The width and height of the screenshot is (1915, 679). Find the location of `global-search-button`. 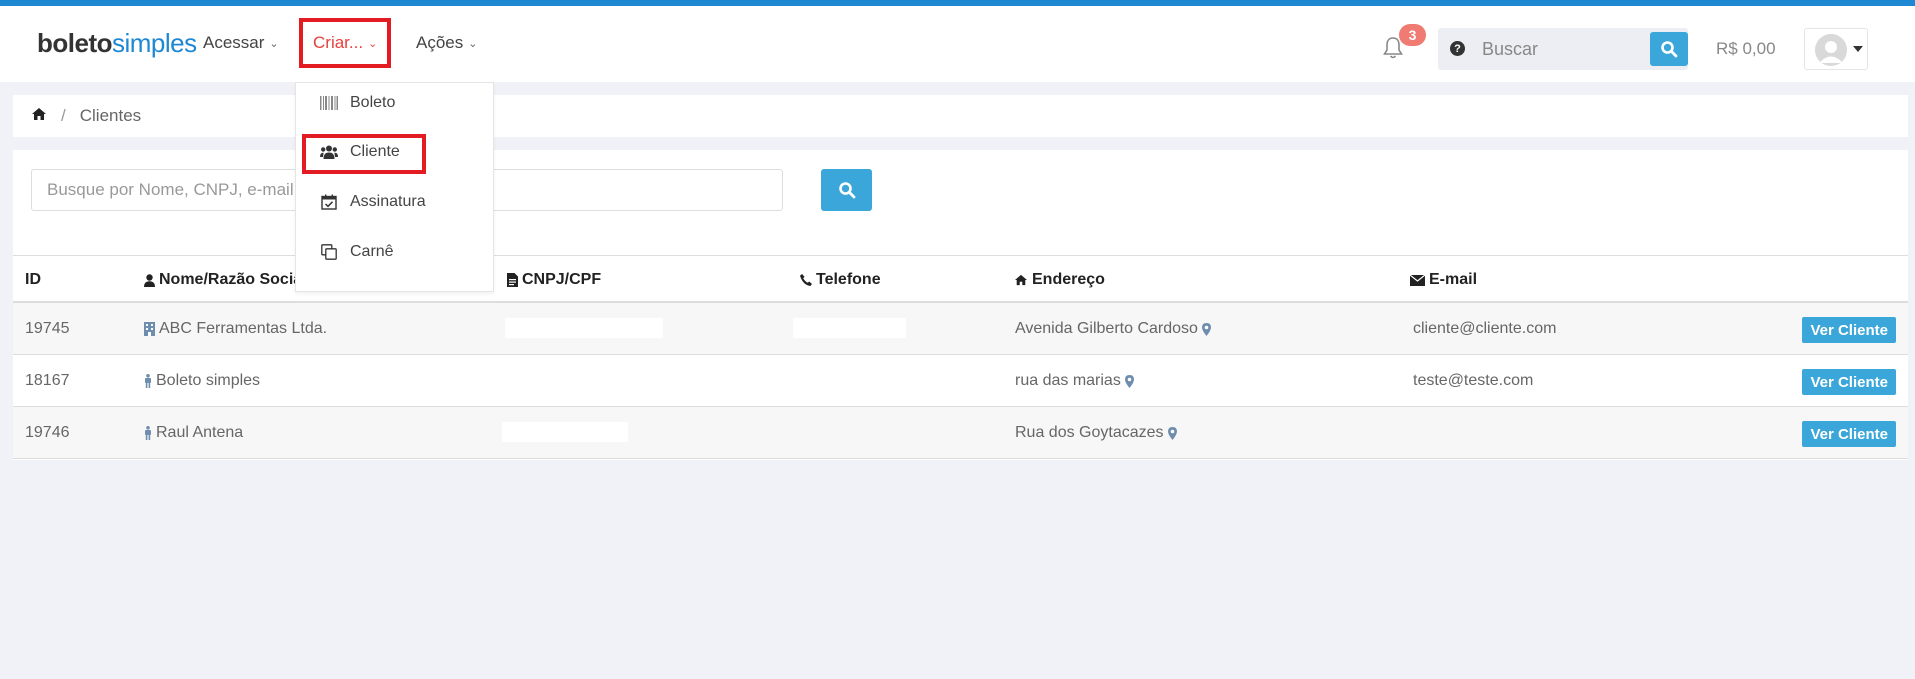

global-search-button is located at coordinates (1669, 49).